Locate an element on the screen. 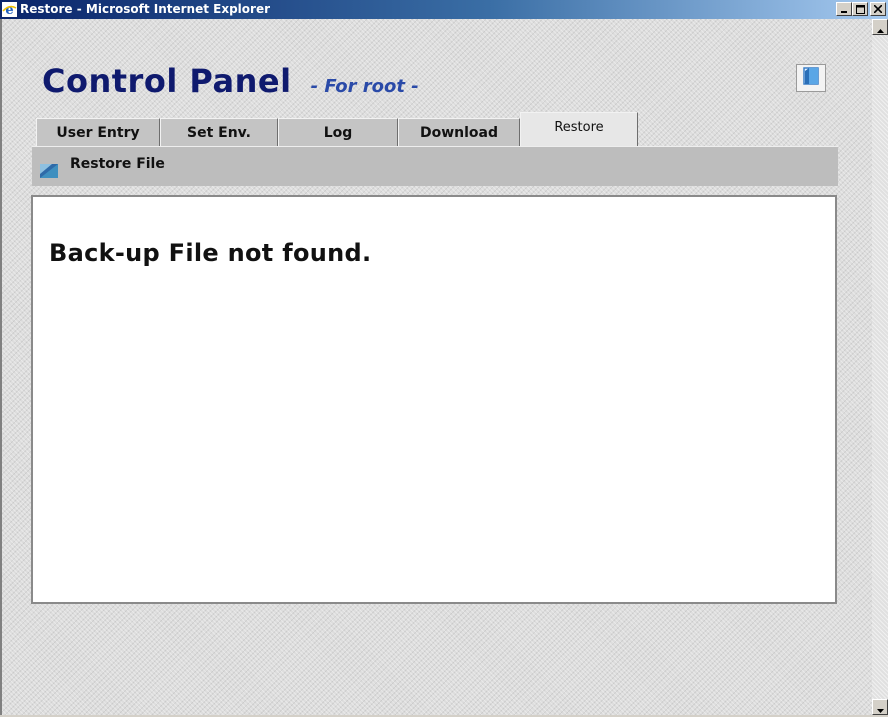 The image size is (888, 717). maximize-button is located at coordinates (860, 9).